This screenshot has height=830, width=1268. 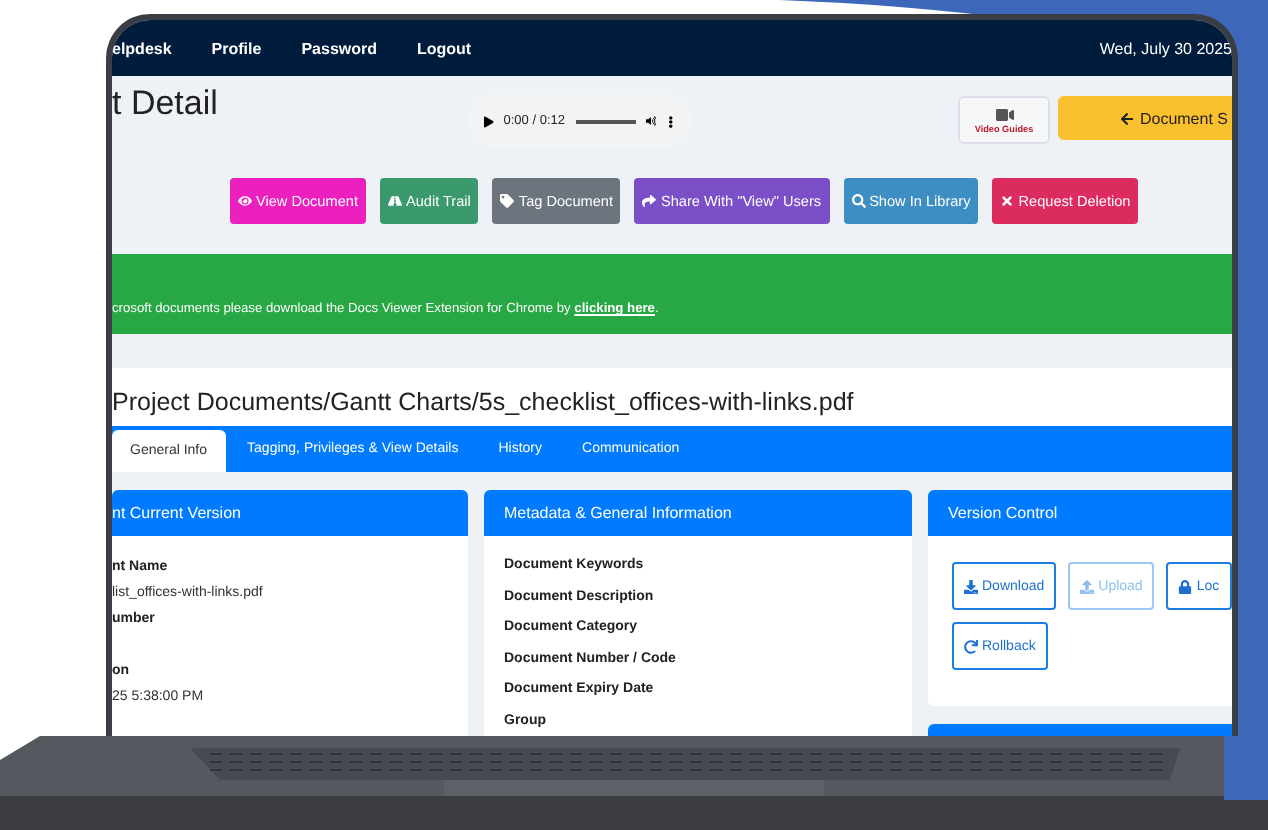 I want to click on video-camera-icon, so click(x=1004, y=115).